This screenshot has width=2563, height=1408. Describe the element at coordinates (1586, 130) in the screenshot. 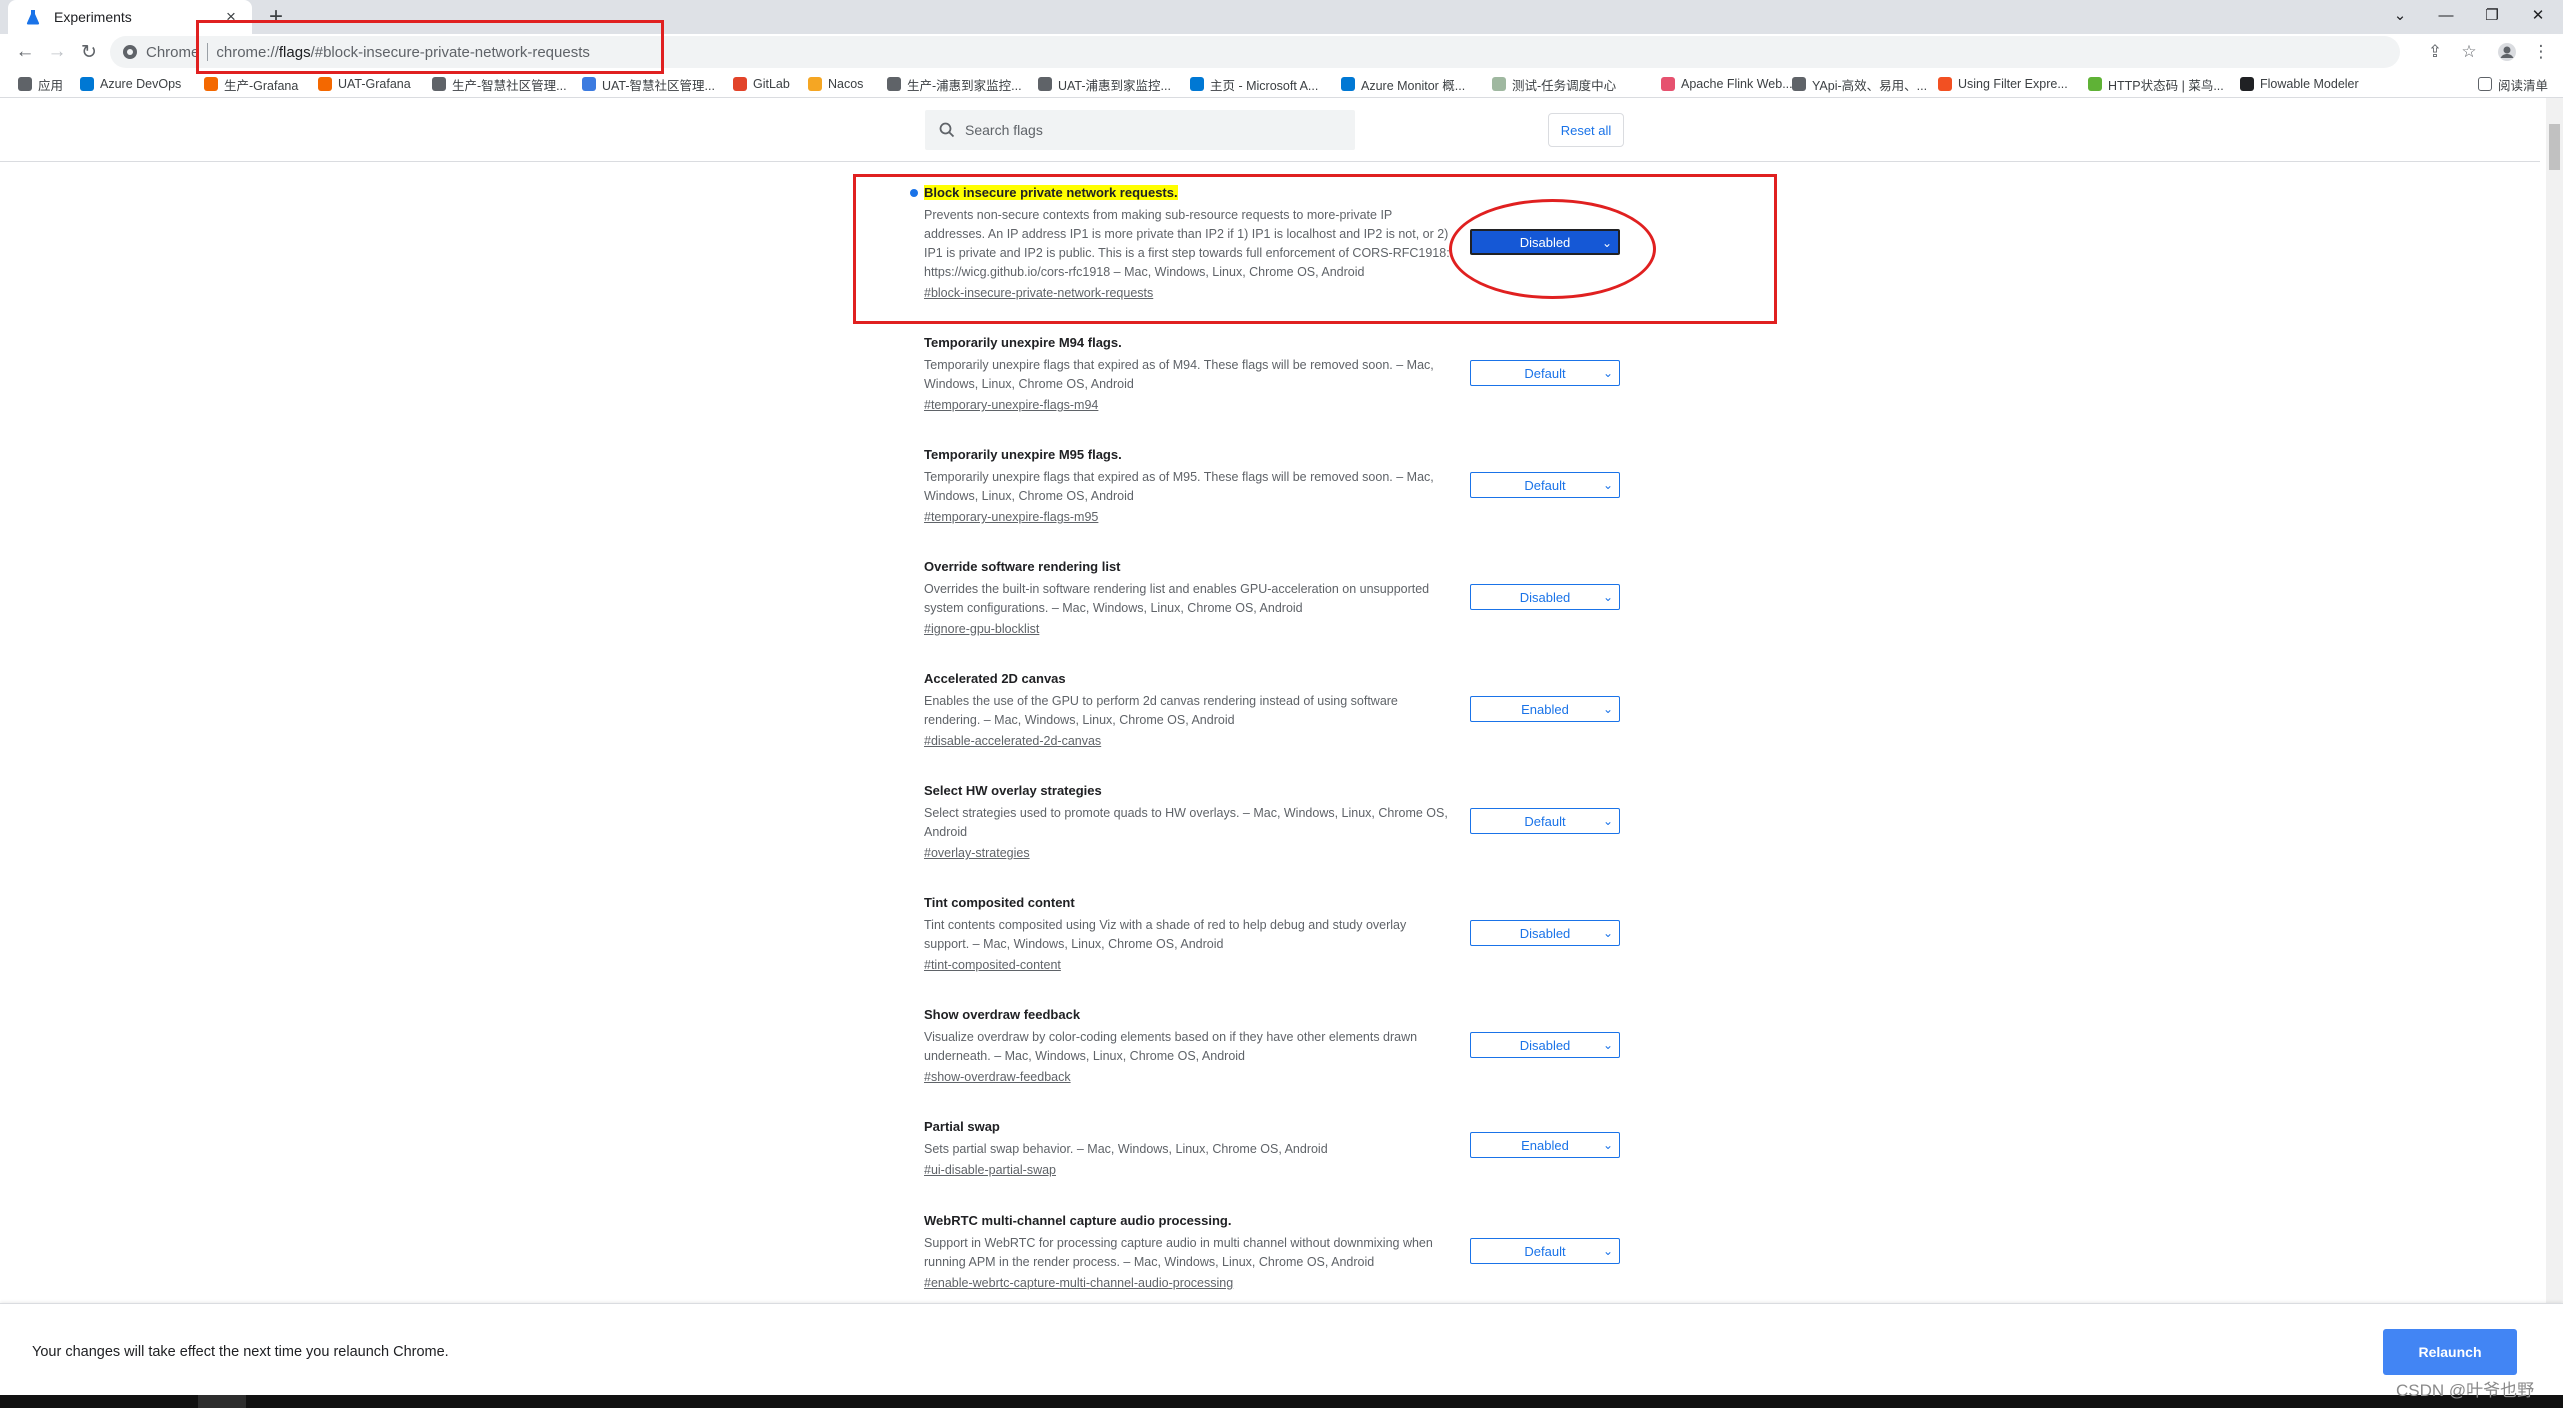

I see `reset-all-button: Reset all` at that location.